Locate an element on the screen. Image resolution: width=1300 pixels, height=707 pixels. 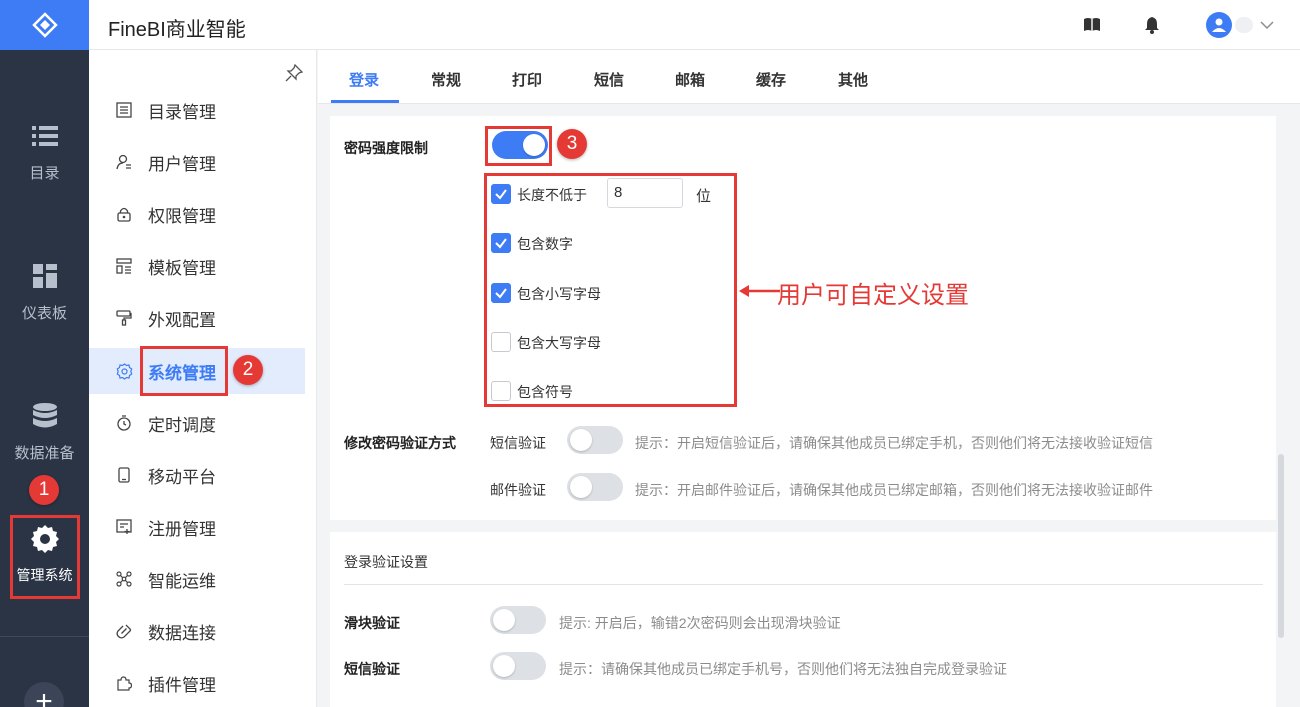
chevron-down-icon is located at coordinates (1267, 25).